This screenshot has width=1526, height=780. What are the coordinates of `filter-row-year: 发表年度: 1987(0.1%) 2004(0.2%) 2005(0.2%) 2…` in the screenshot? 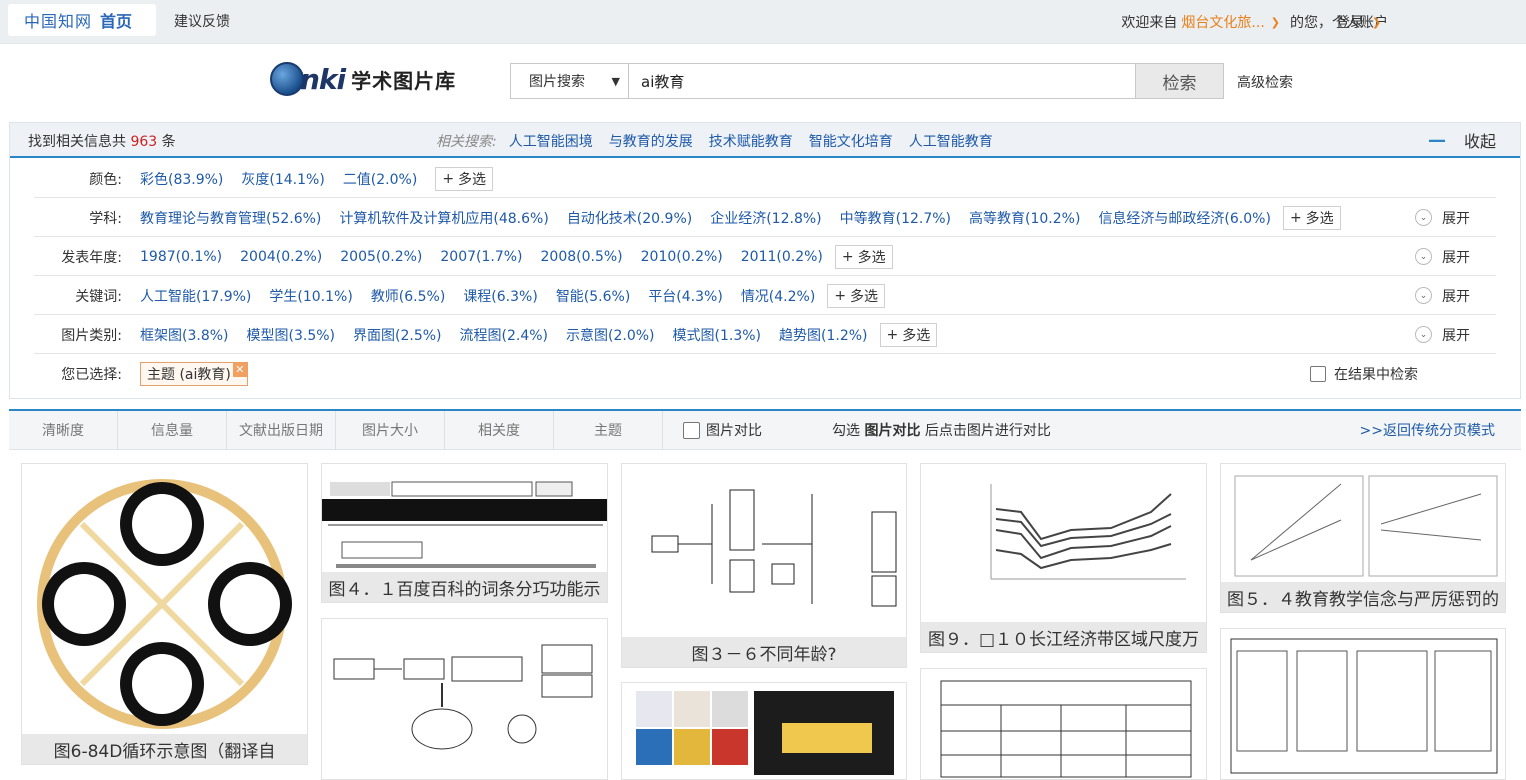 It's located at (765, 257).